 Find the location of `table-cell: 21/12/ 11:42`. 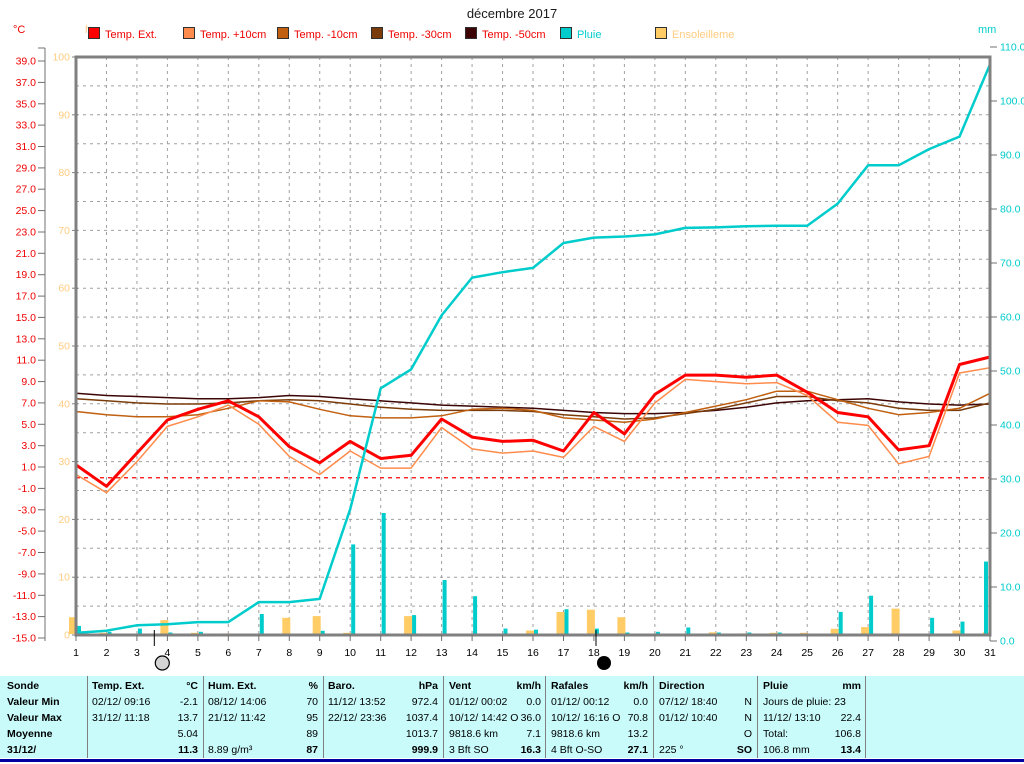

table-cell: 21/12/ 11:42 is located at coordinates (237, 718).